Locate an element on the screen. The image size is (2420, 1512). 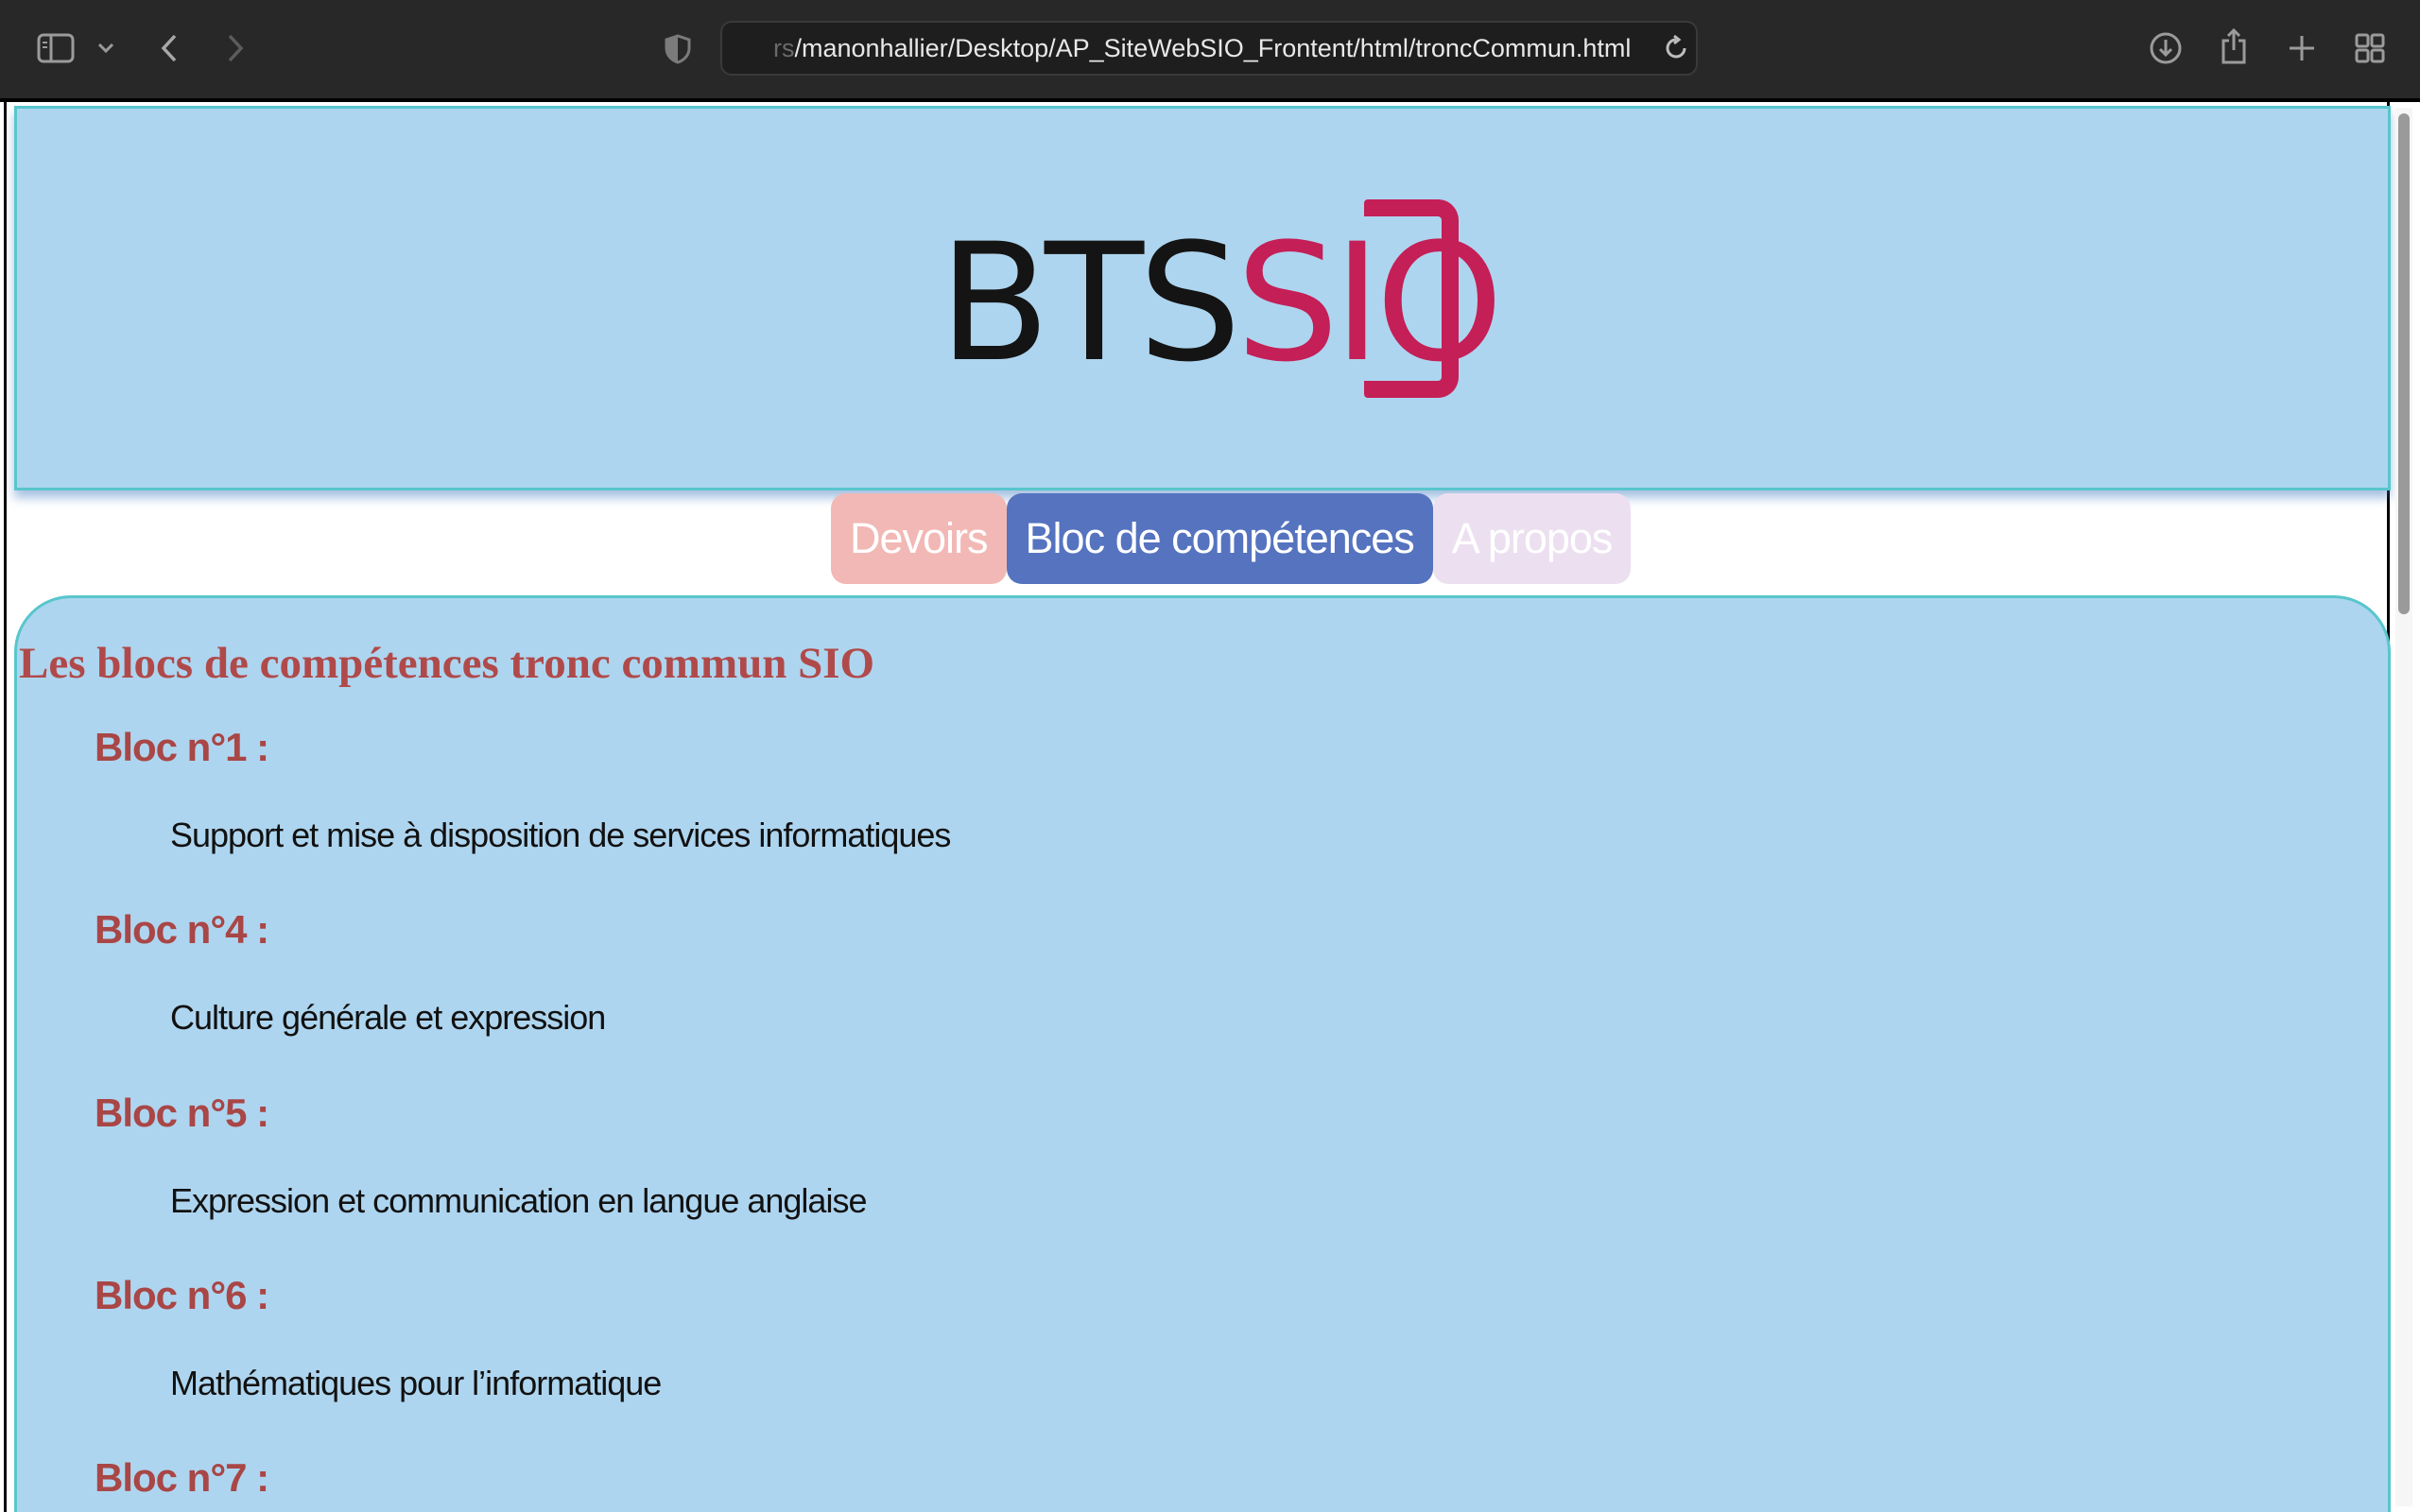
shield-icon is located at coordinates (678, 49).